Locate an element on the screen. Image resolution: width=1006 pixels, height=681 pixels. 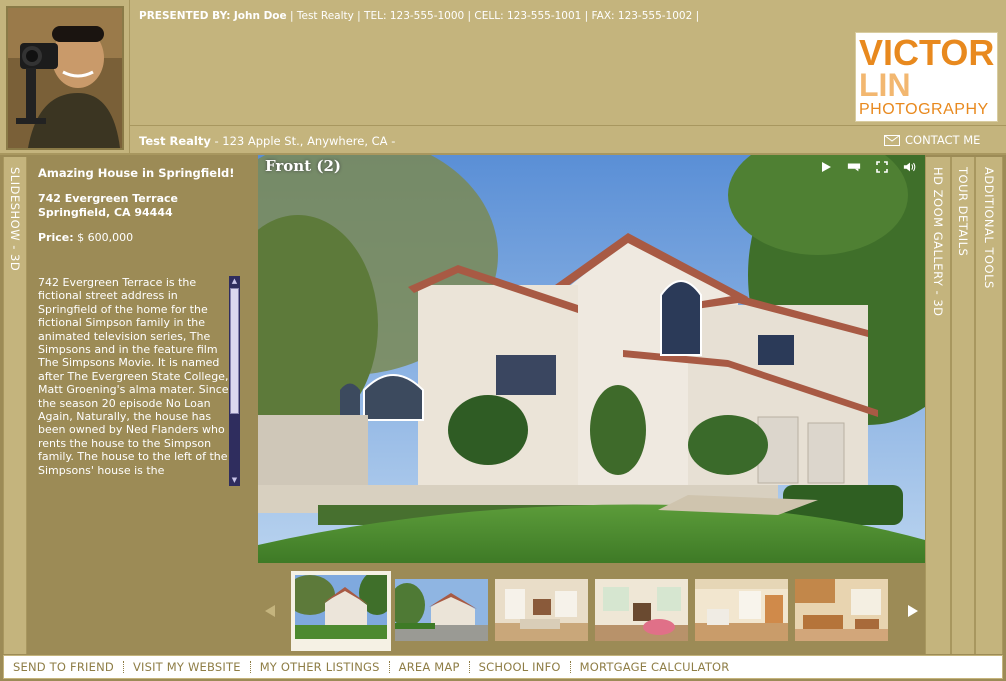
next-arrow-icon is located at coordinates (913, 612).